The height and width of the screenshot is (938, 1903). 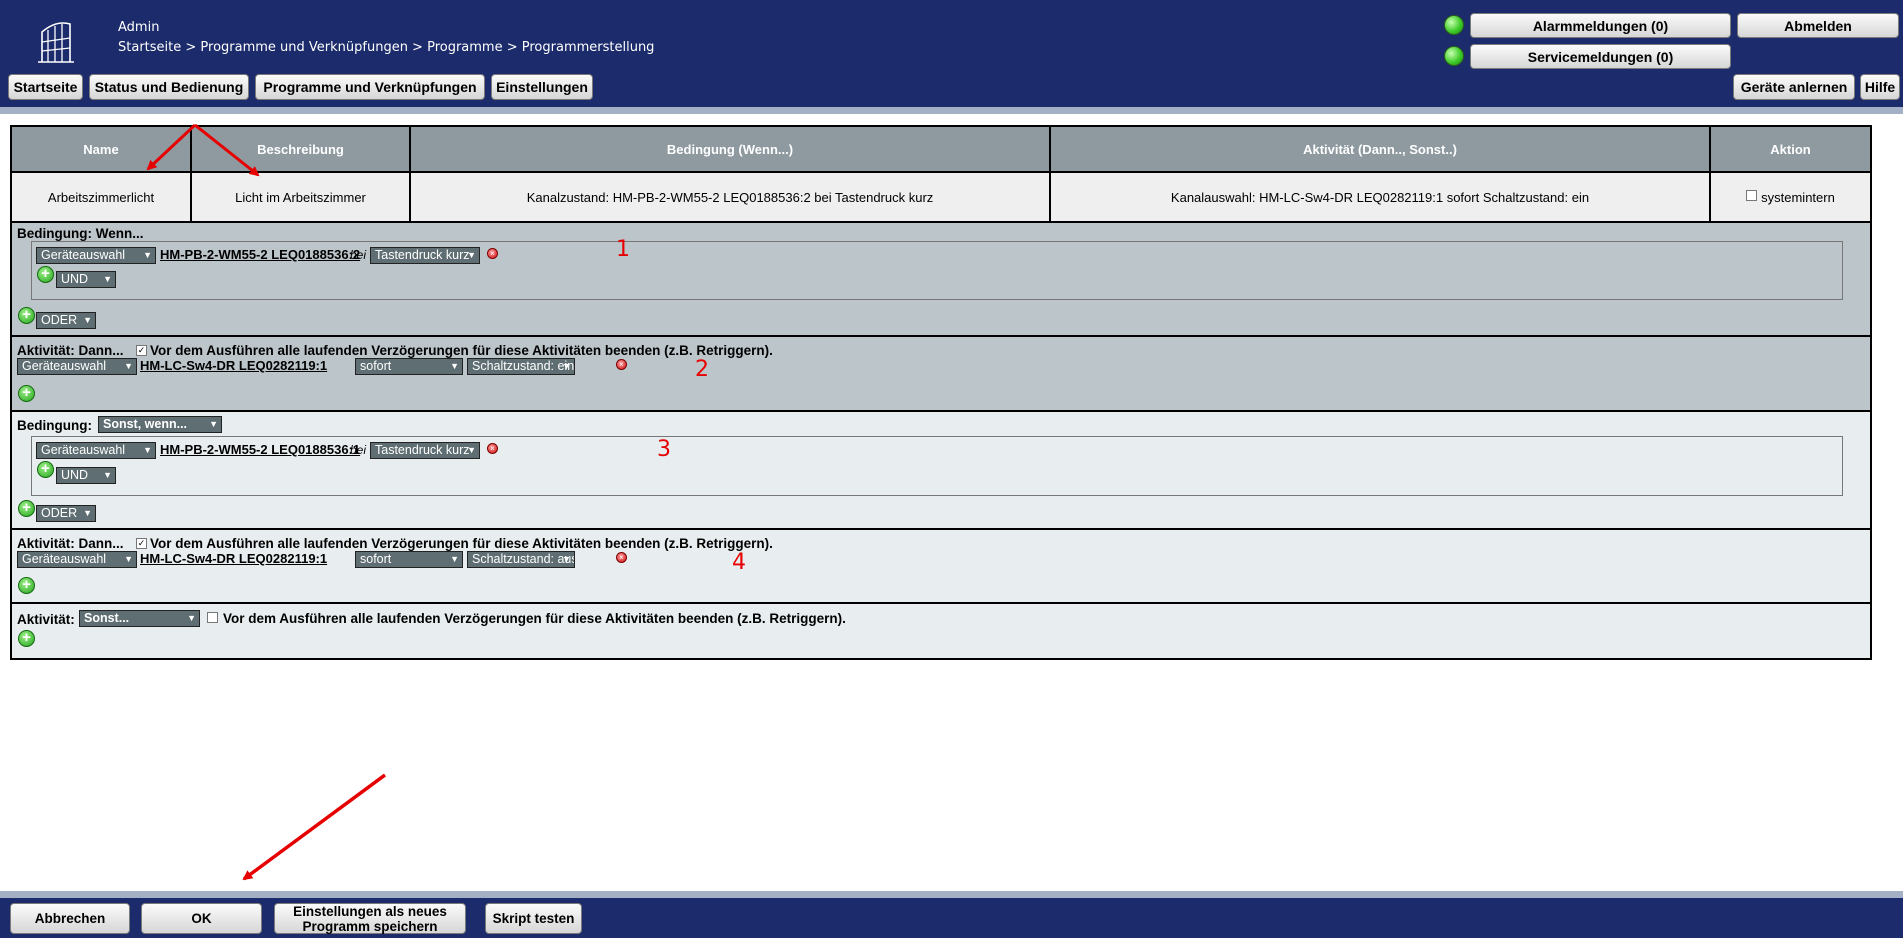 What do you see at coordinates (26, 393) in the screenshot?
I see `activity-1-add-icon: +` at bounding box center [26, 393].